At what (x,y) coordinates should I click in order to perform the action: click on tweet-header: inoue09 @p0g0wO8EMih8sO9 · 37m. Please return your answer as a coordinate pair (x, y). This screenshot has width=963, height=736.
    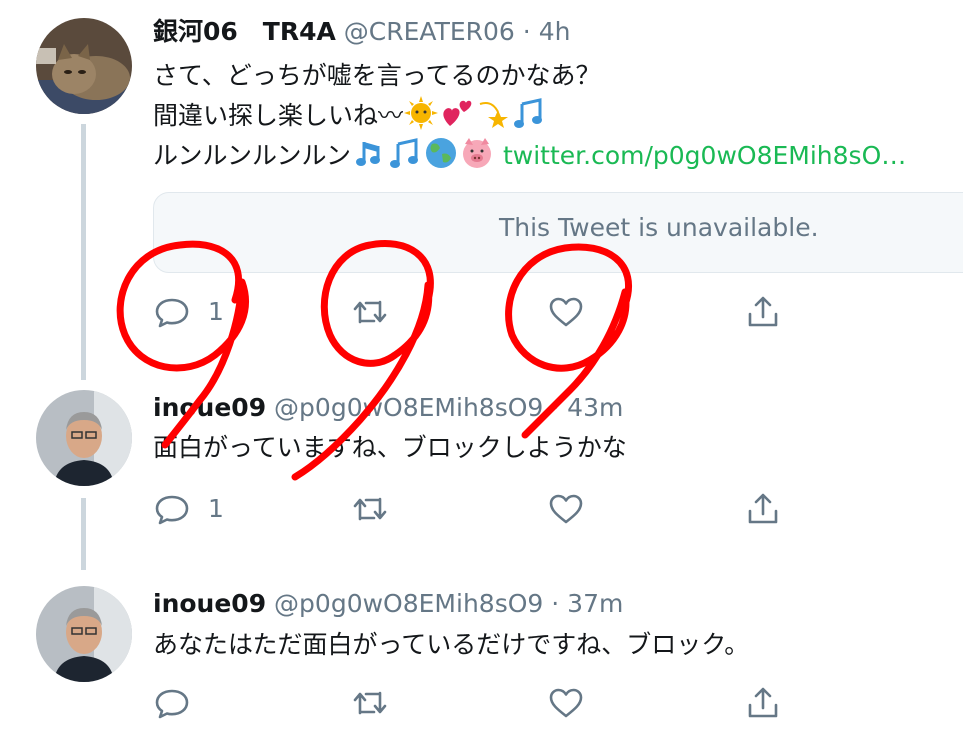
    Looking at the image, I should click on (388, 604).